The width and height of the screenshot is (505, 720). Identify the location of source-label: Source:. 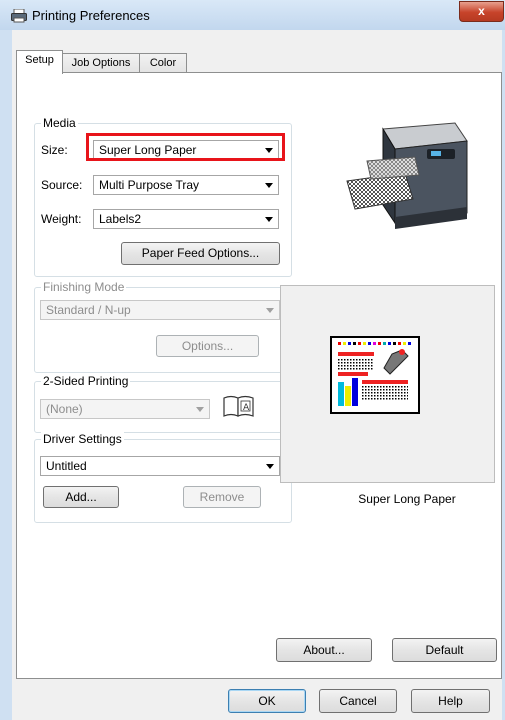
(62, 185).